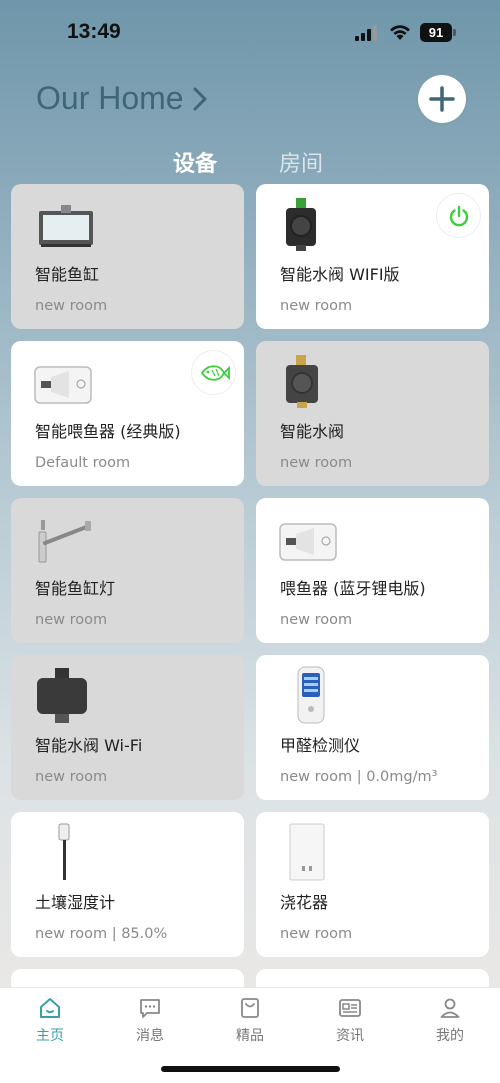 The image size is (500, 1083). Describe the element at coordinates (195, 162) in the screenshot. I see `tab-devices: 设备` at that location.